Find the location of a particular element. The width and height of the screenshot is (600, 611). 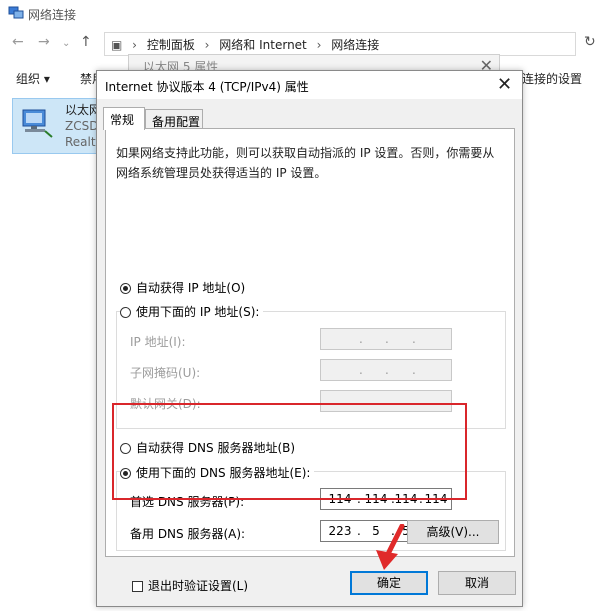

tab-general-label: 常规 is located at coordinates (122, 120).